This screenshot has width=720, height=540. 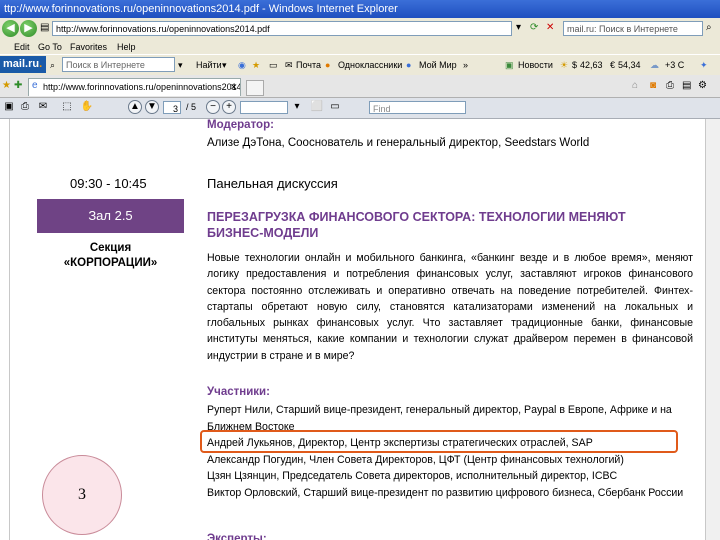 What do you see at coordinates (629, 65) in the screenshot?
I see `eur-rate: 54,34` at bounding box center [629, 65].